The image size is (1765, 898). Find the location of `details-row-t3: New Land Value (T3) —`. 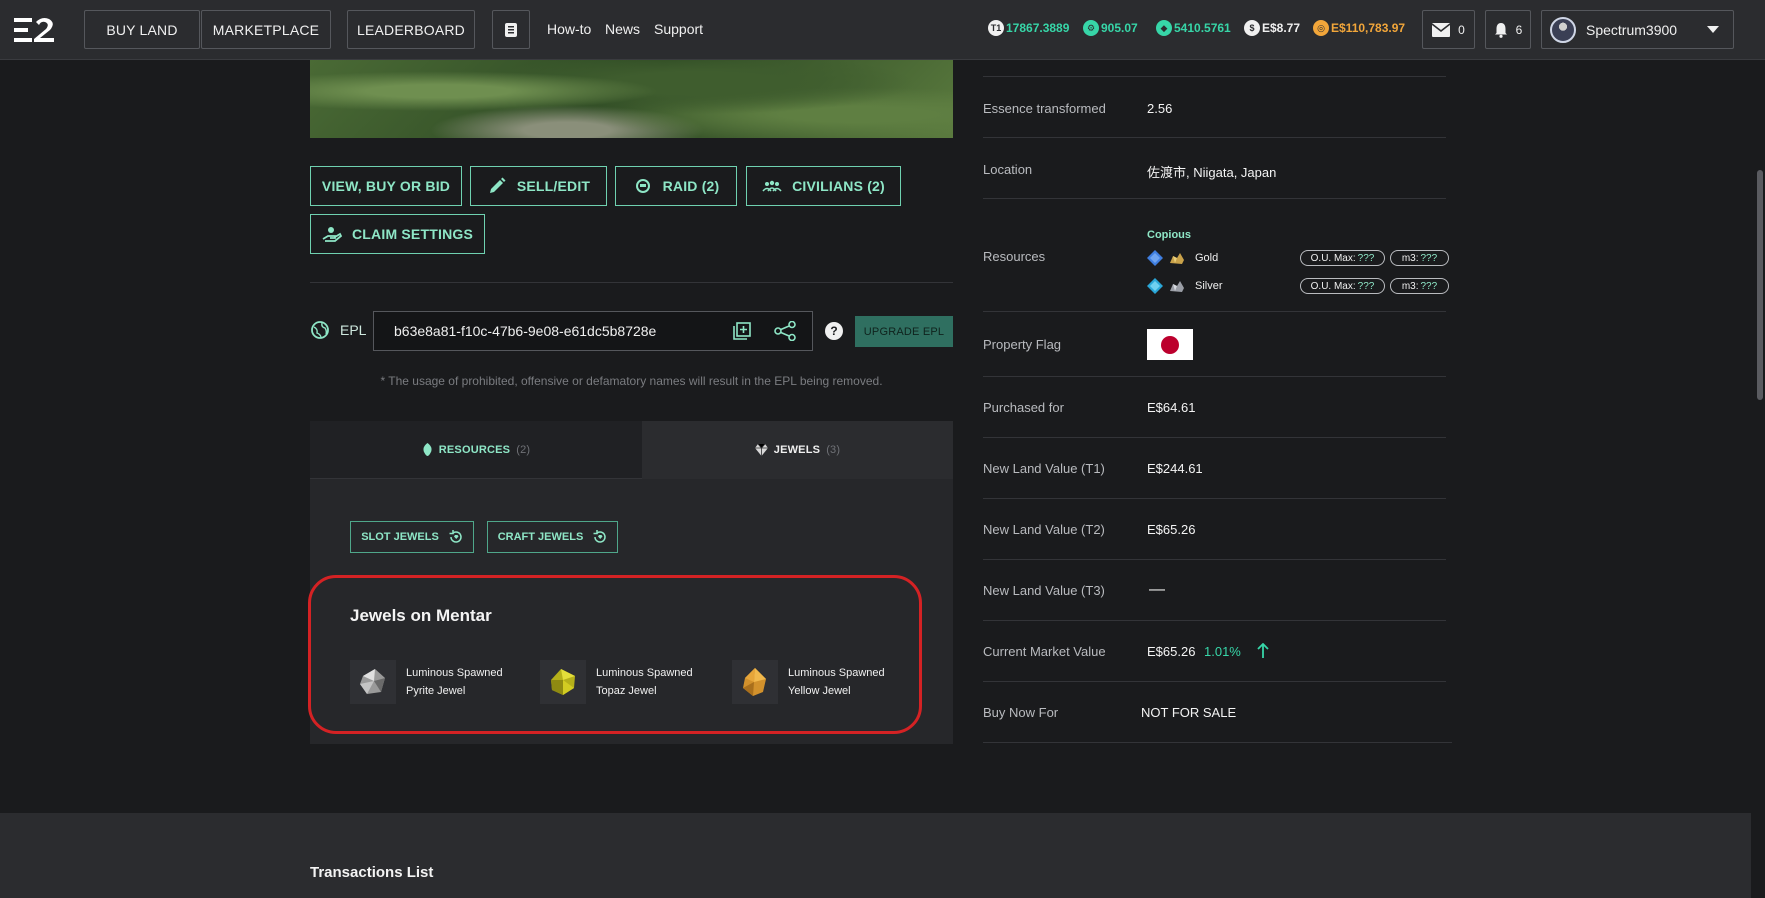

details-row-t3: New Land Value (T3) — is located at coordinates (1214, 590).